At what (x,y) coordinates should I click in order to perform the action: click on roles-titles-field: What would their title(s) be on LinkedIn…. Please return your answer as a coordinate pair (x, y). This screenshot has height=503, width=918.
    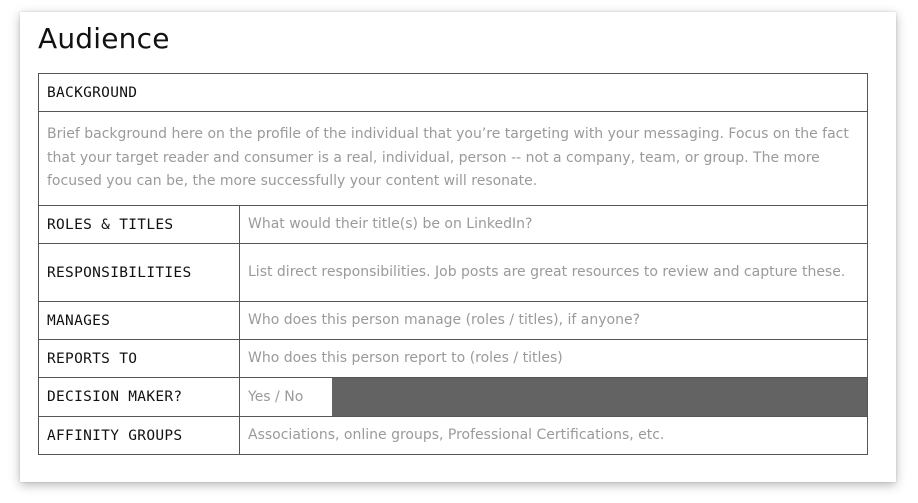
    Looking at the image, I should click on (553, 224).